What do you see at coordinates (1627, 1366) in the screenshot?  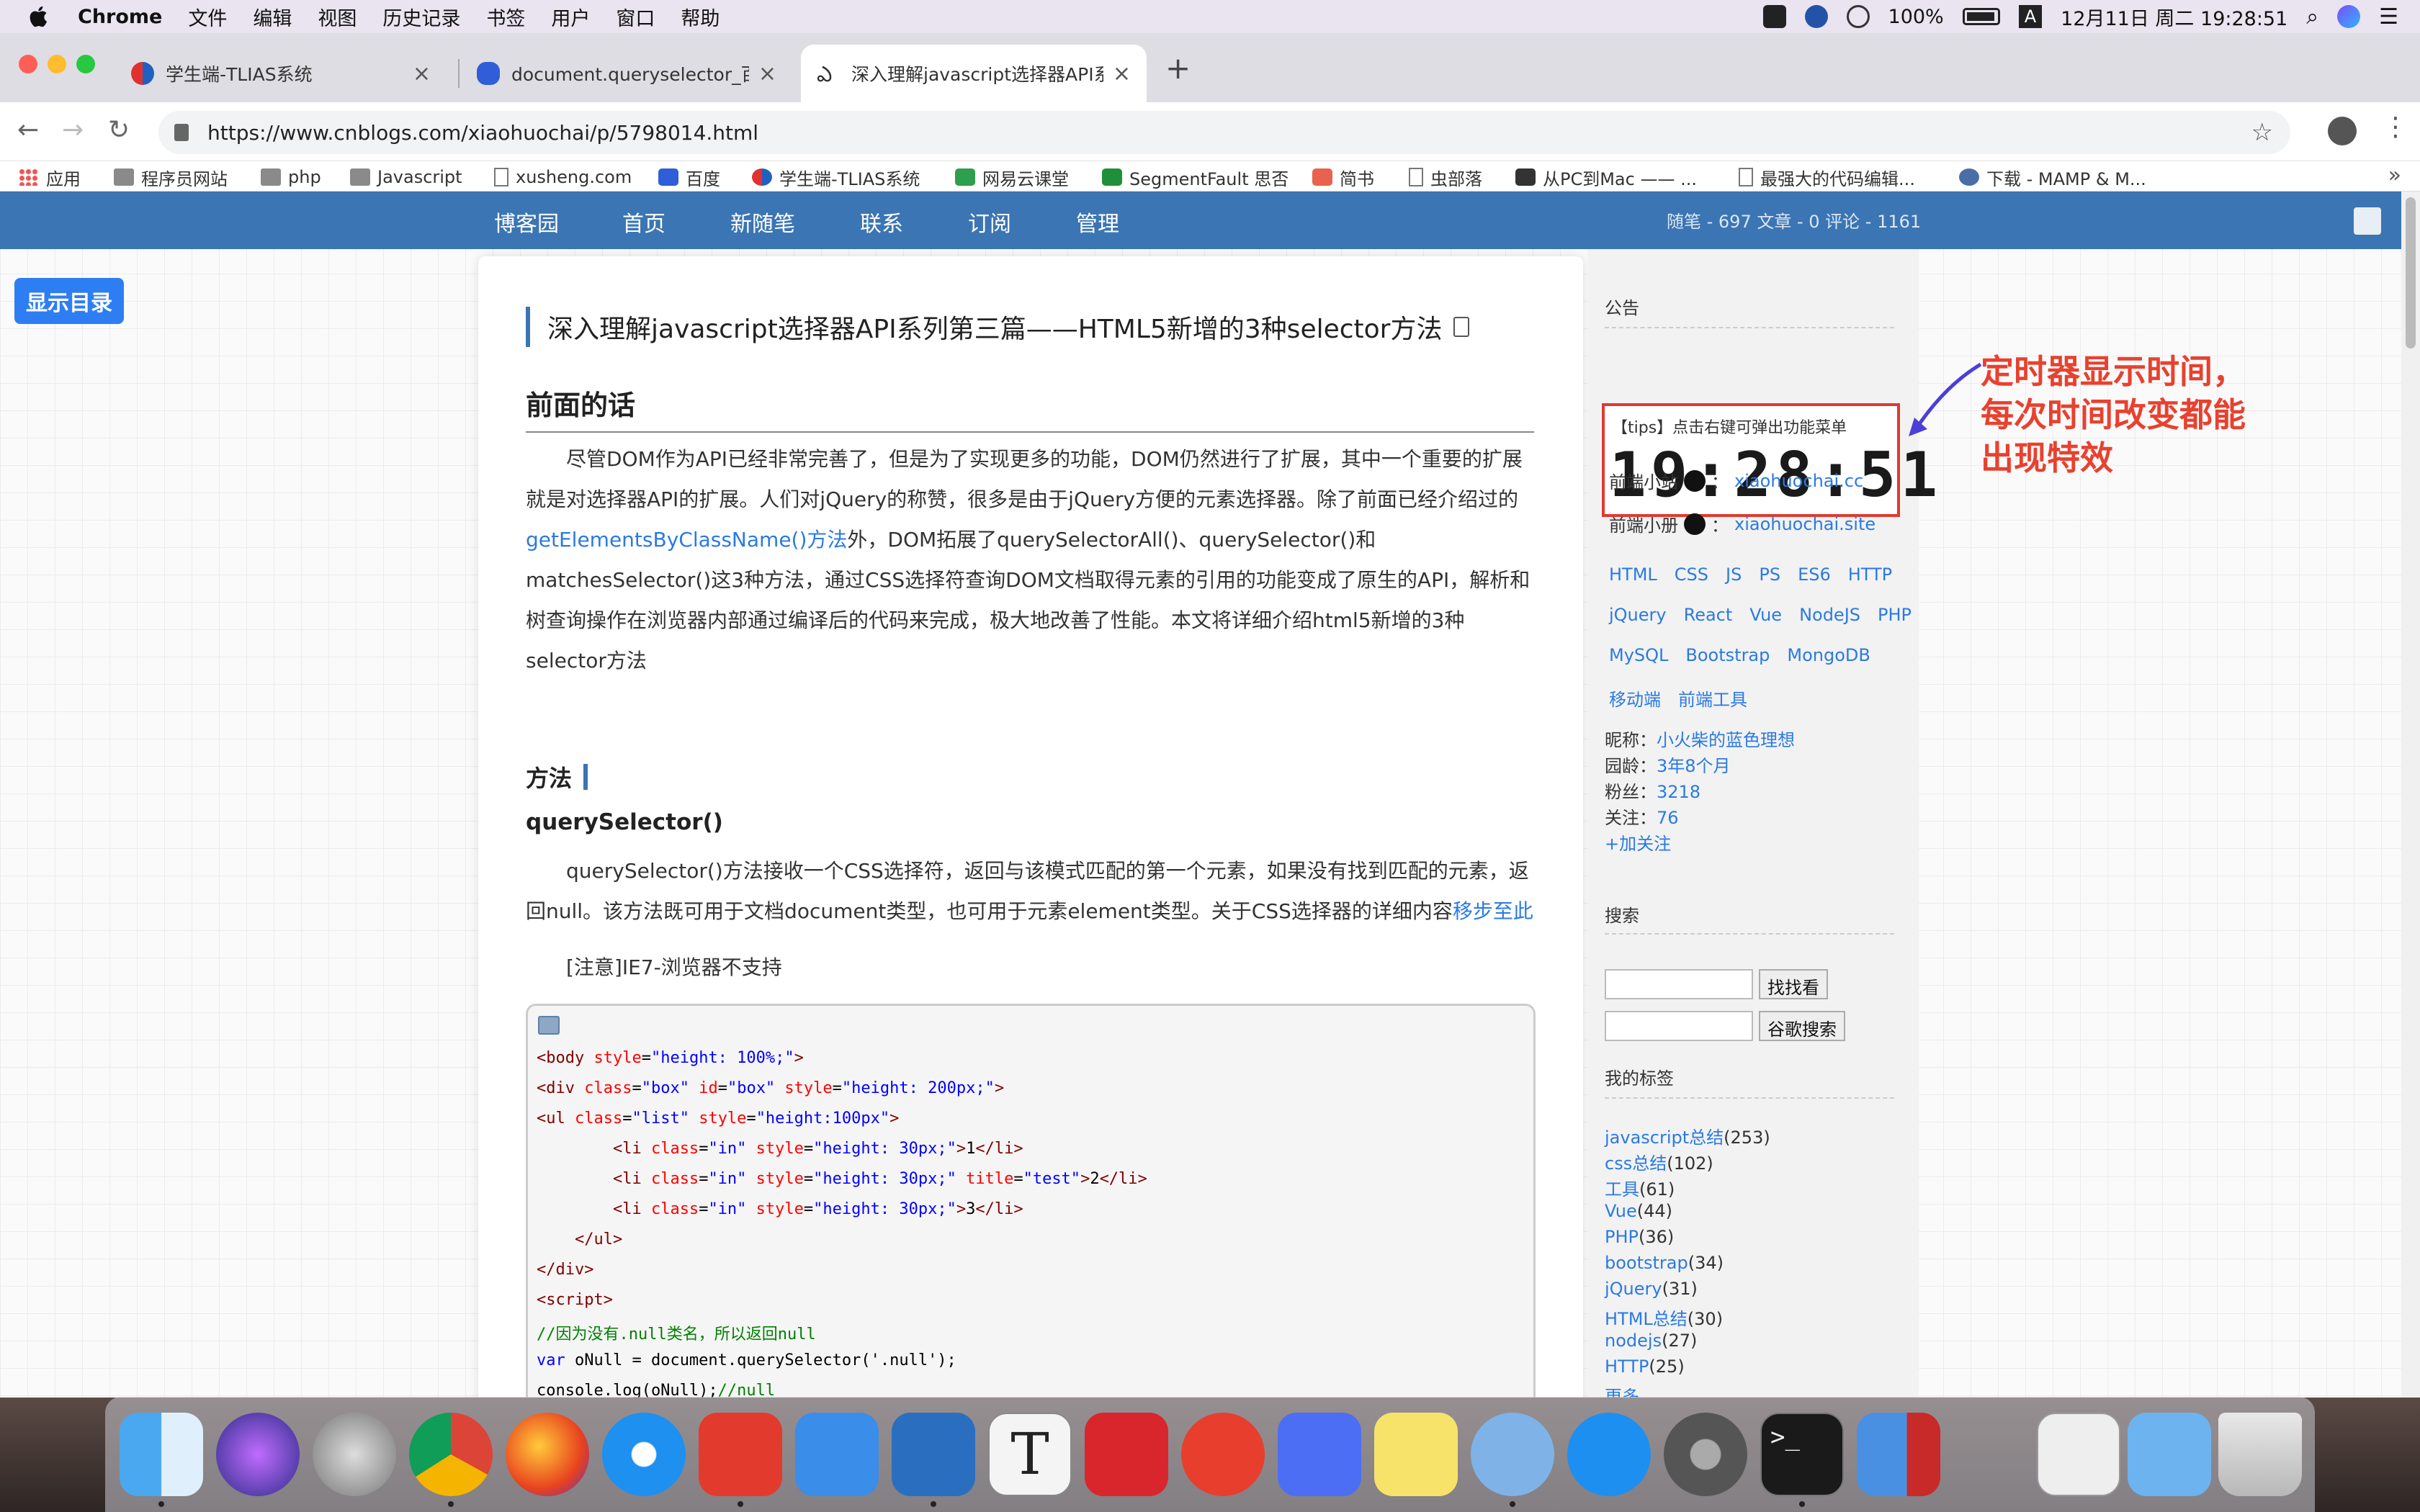 I see `tag-count-link: HTTP` at bounding box center [1627, 1366].